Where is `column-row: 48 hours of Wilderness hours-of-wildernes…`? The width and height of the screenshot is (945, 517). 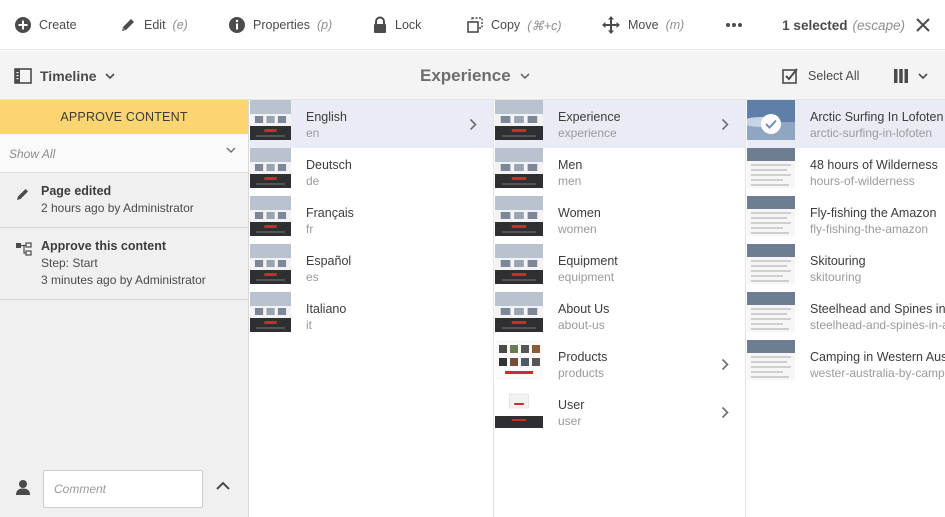 column-row: 48 hours of Wilderness hours-of-wildernes… is located at coordinates (846, 172).